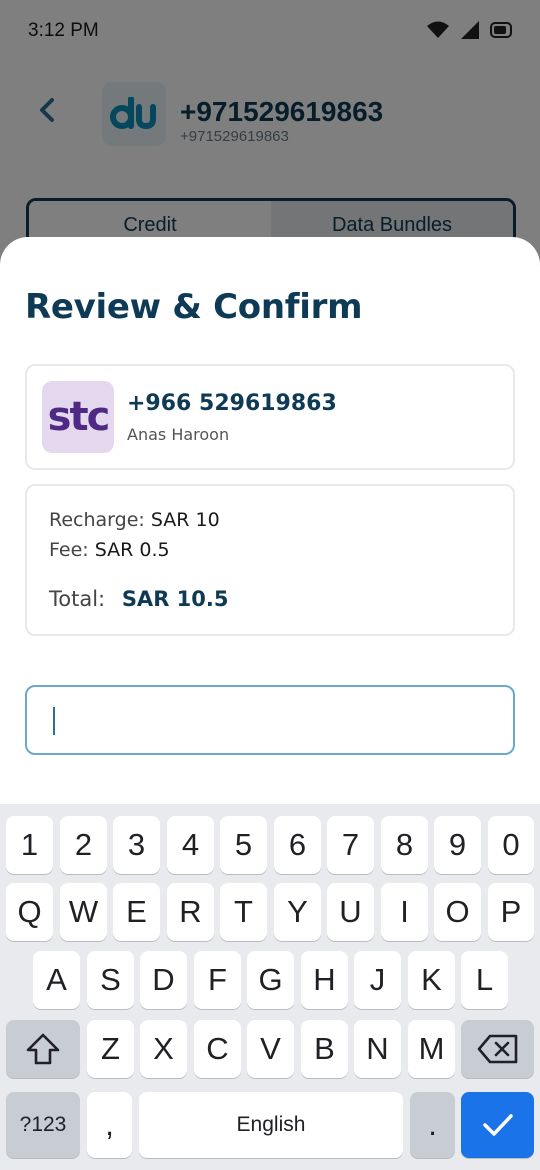  I want to click on total-row: Total: SAR 10.5, so click(138, 599).